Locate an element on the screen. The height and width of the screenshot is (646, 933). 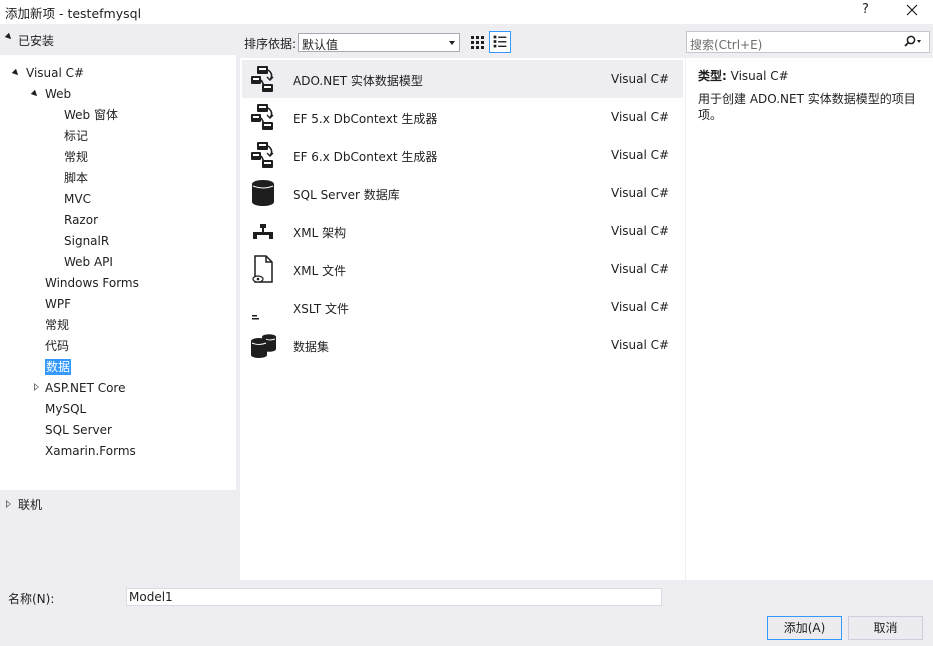
template-item: EF 6.x DbContext 生成器 Visual C# is located at coordinates (462, 155).